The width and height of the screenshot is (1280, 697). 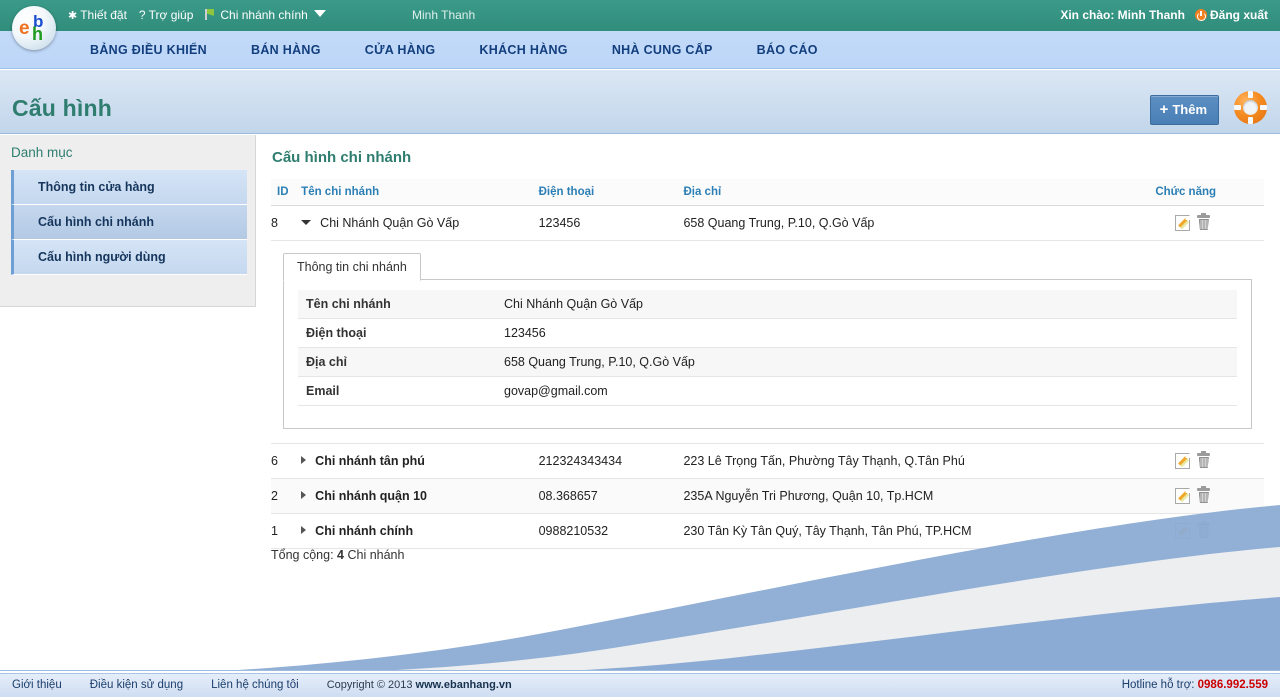 I want to click on branch-label: Chi nhánh chính, so click(x=264, y=15).